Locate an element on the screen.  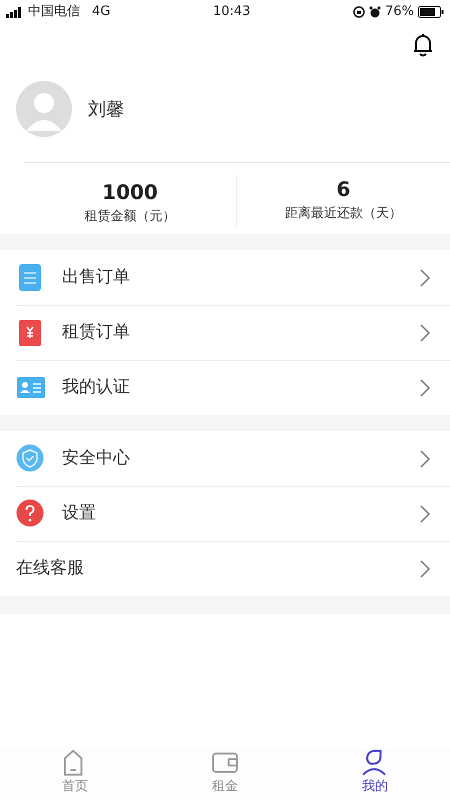
stat-value: 6 is located at coordinates (343, 189).